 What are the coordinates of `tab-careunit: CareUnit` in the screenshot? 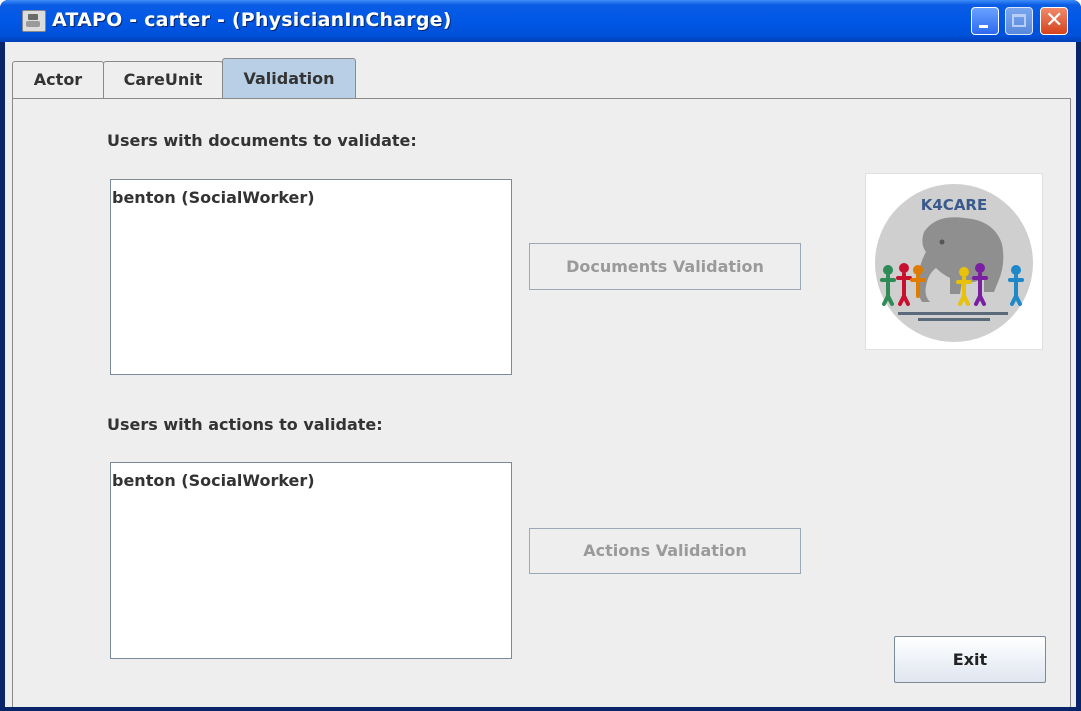 It's located at (163, 79).